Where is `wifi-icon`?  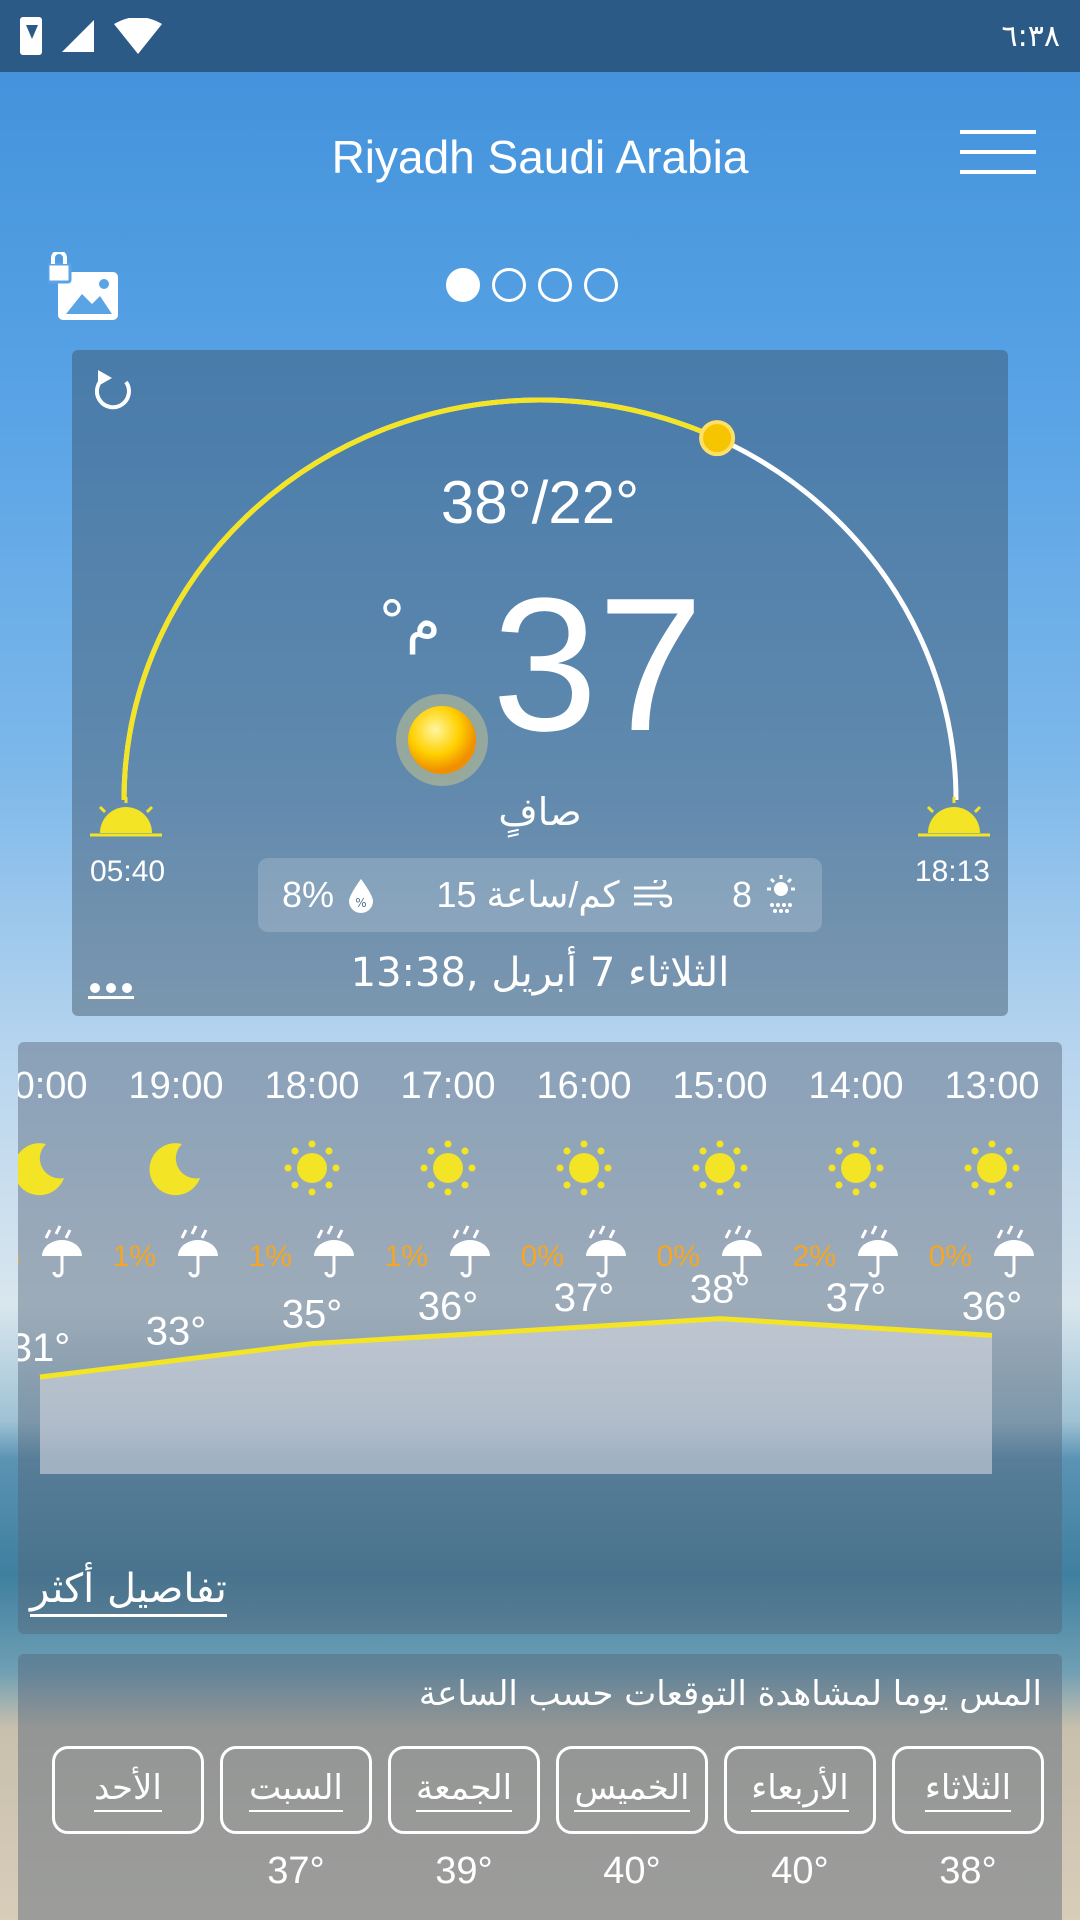
wifi-icon is located at coordinates (138, 36).